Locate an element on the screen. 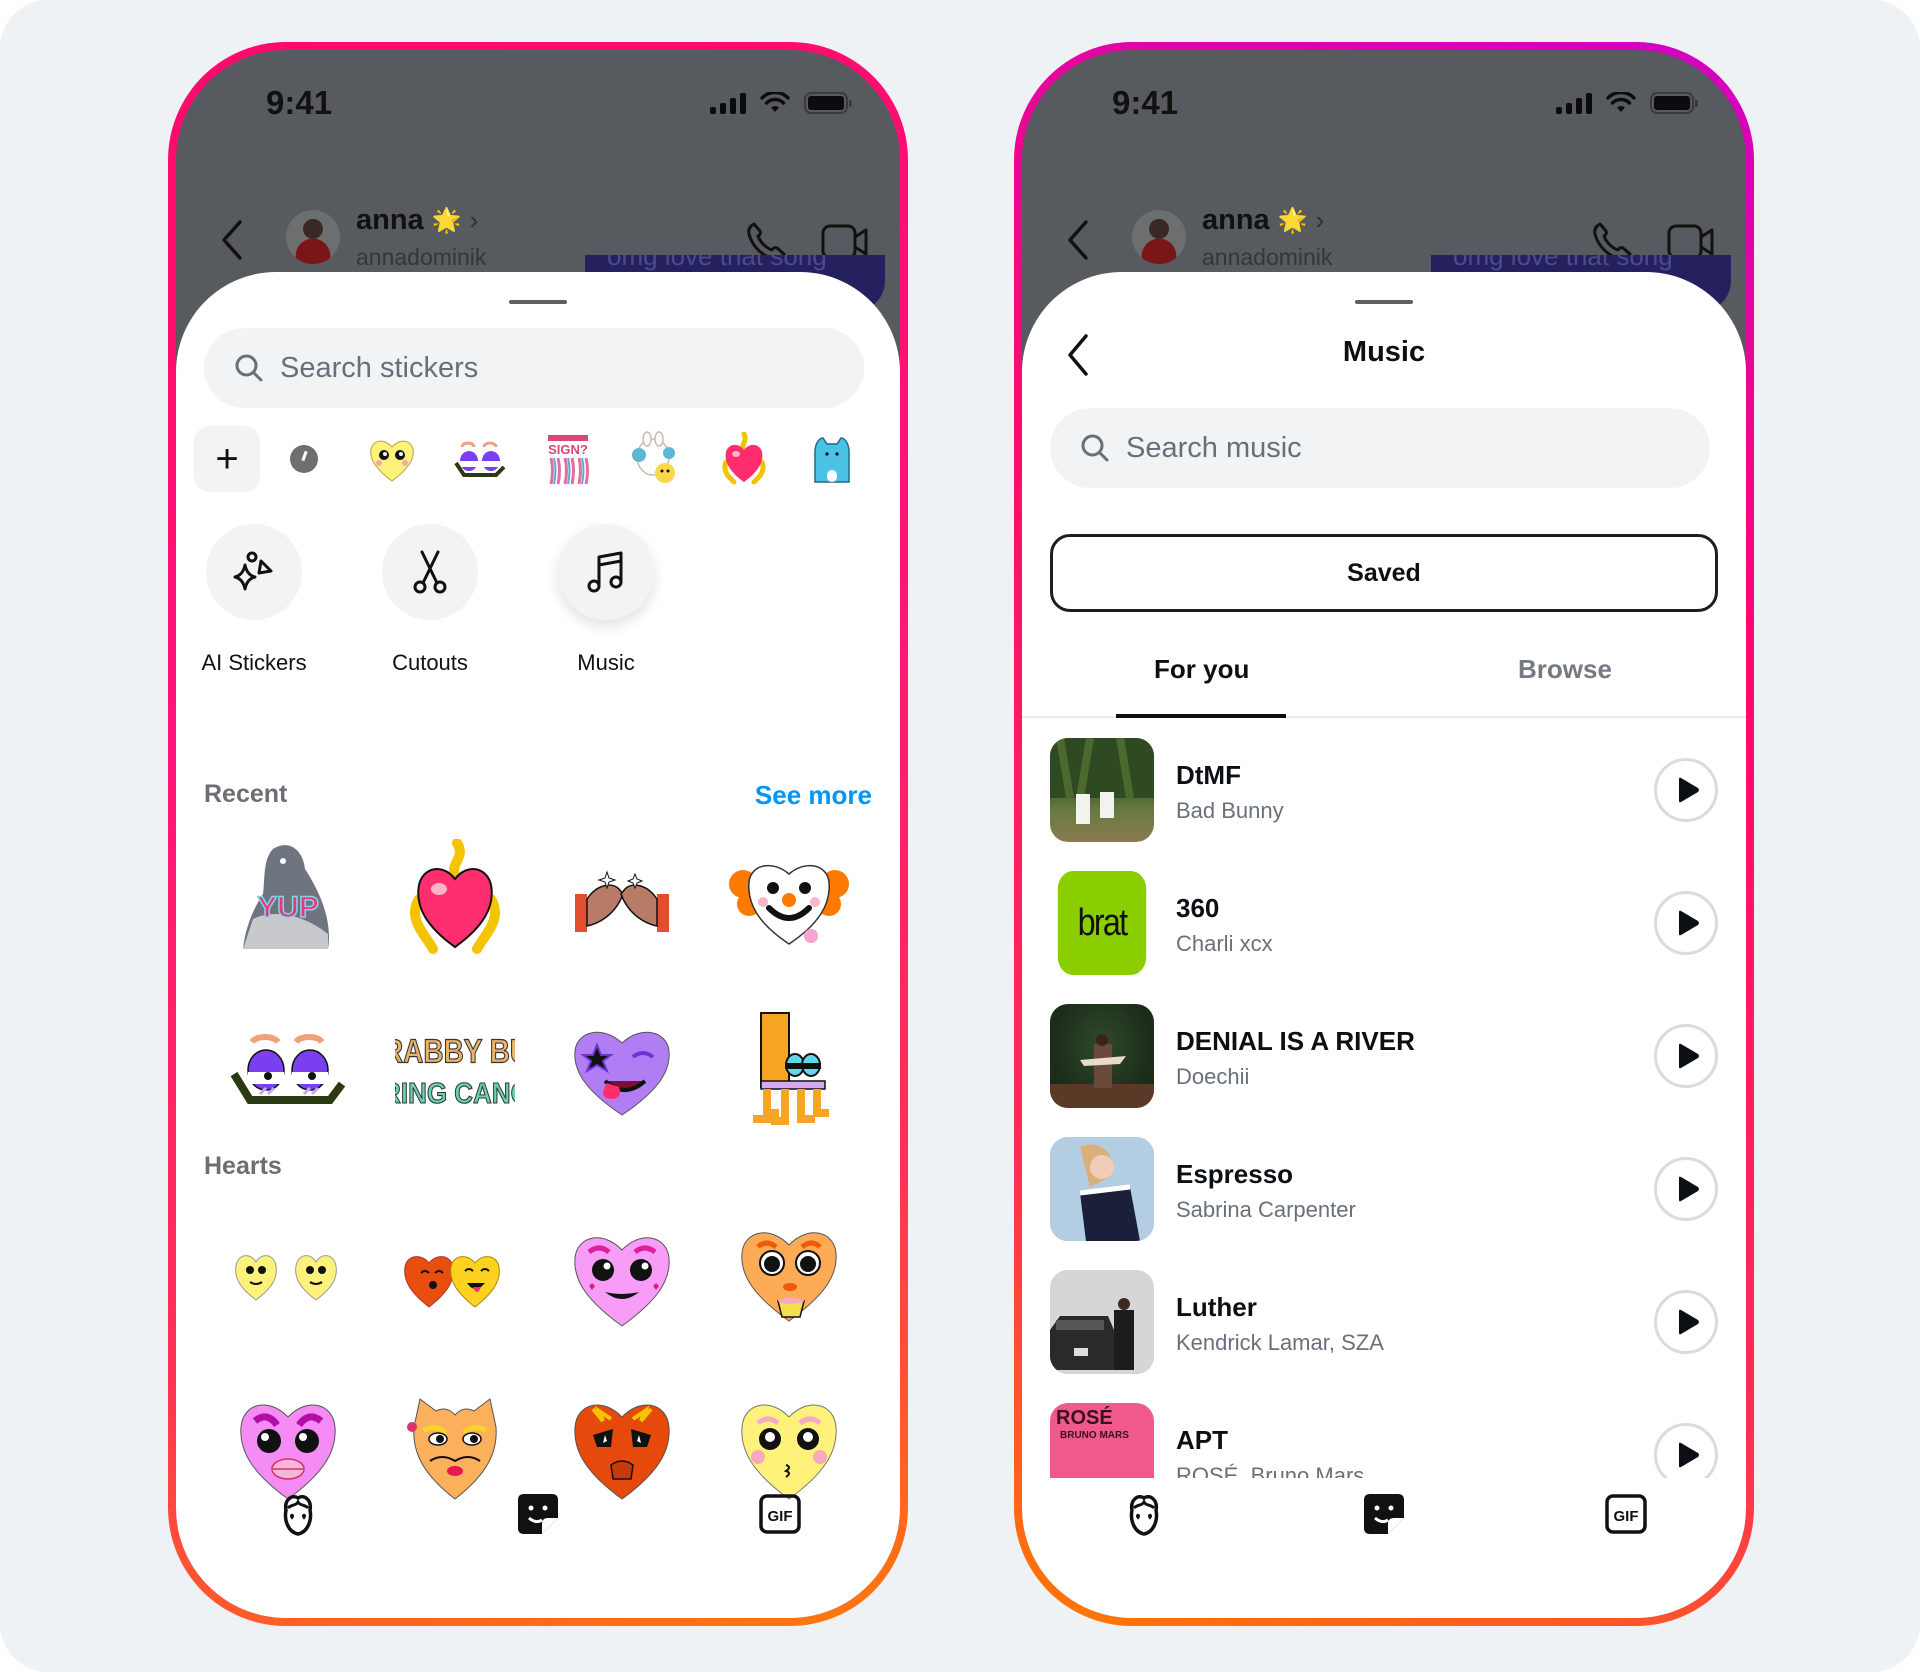 The width and height of the screenshot is (1920, 1672). sticker-orange-chair-creature is located at coordinates (788, 1069).